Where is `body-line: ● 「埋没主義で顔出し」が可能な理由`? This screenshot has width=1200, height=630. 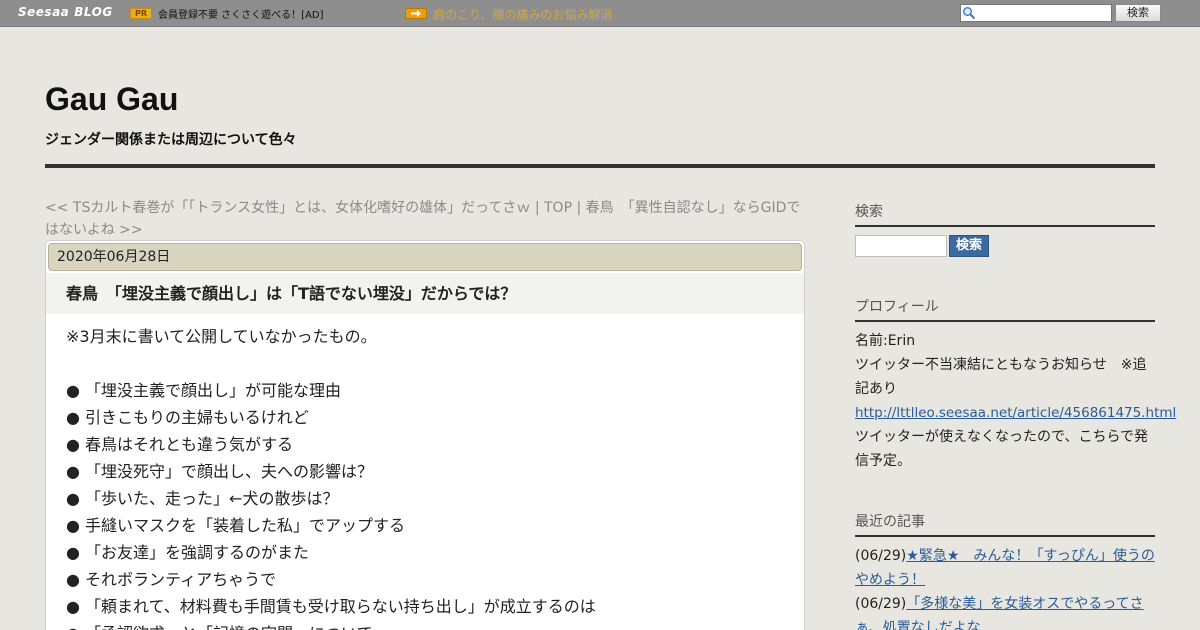 body-line: ● 「埋没主義で顔出し」が可能な理由 is located at coordinates (204, 390).